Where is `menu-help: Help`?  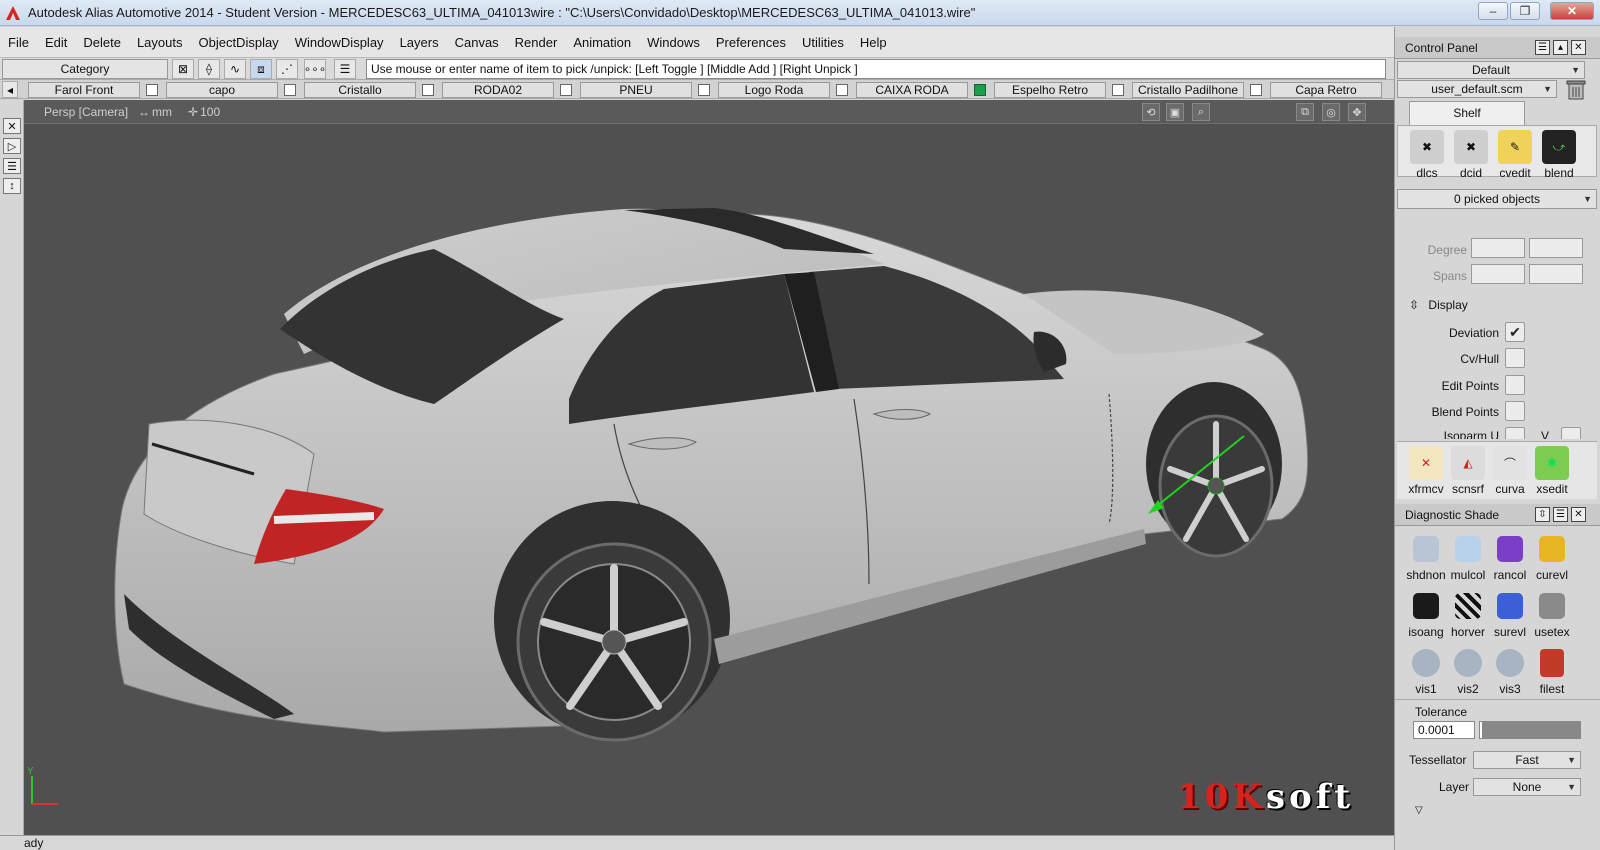
menu-help: Help is located at coordinates (873, 42).